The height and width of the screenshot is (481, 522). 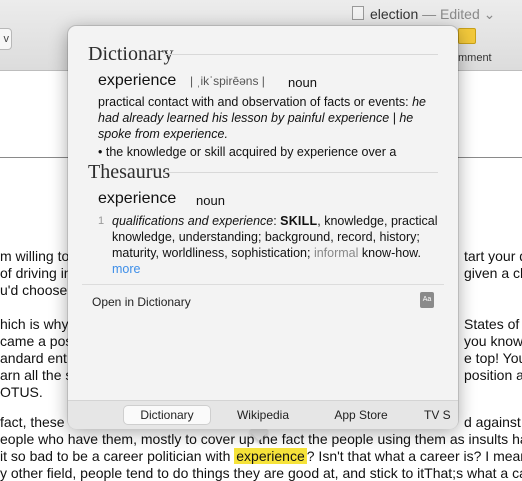 What do you see at coordinates (493, 341) in the screenshot?
I see `doc-line-right: you know, lik` at bounding box center [493, 341].